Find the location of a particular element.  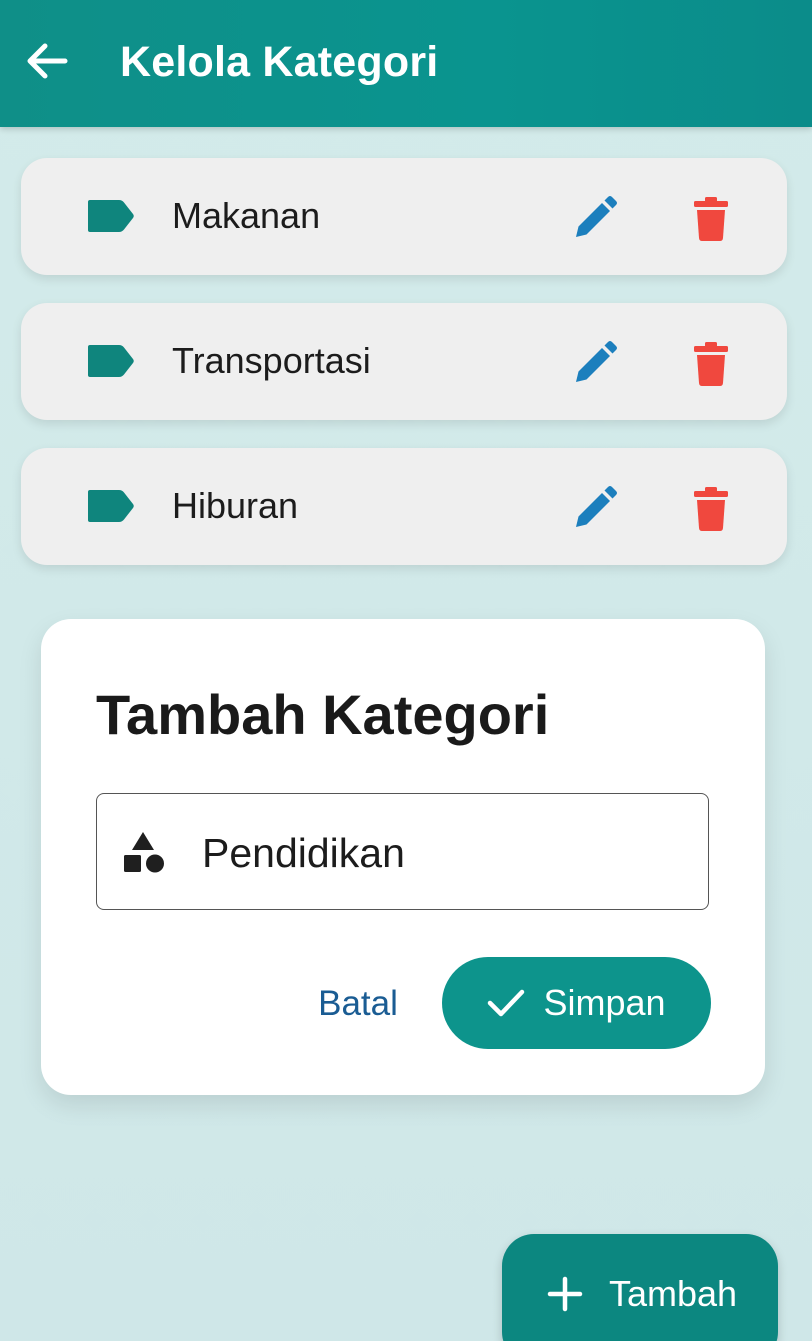

category-name-input is located at coordinates (442, 853).